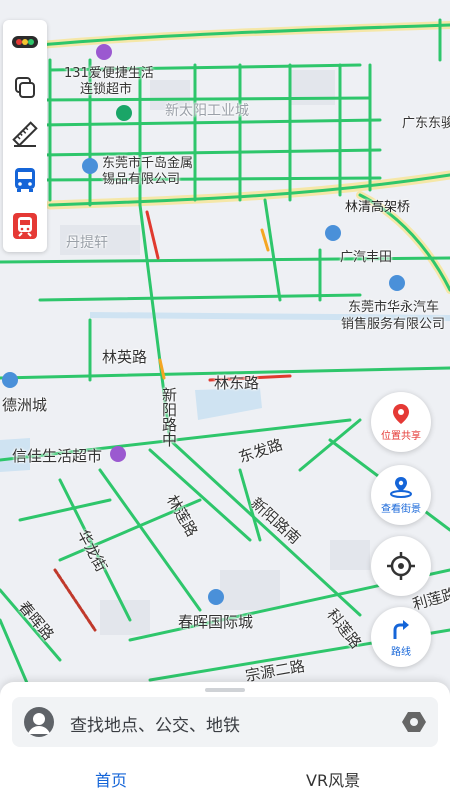  I want to click on bus-button, so click(25, 180).